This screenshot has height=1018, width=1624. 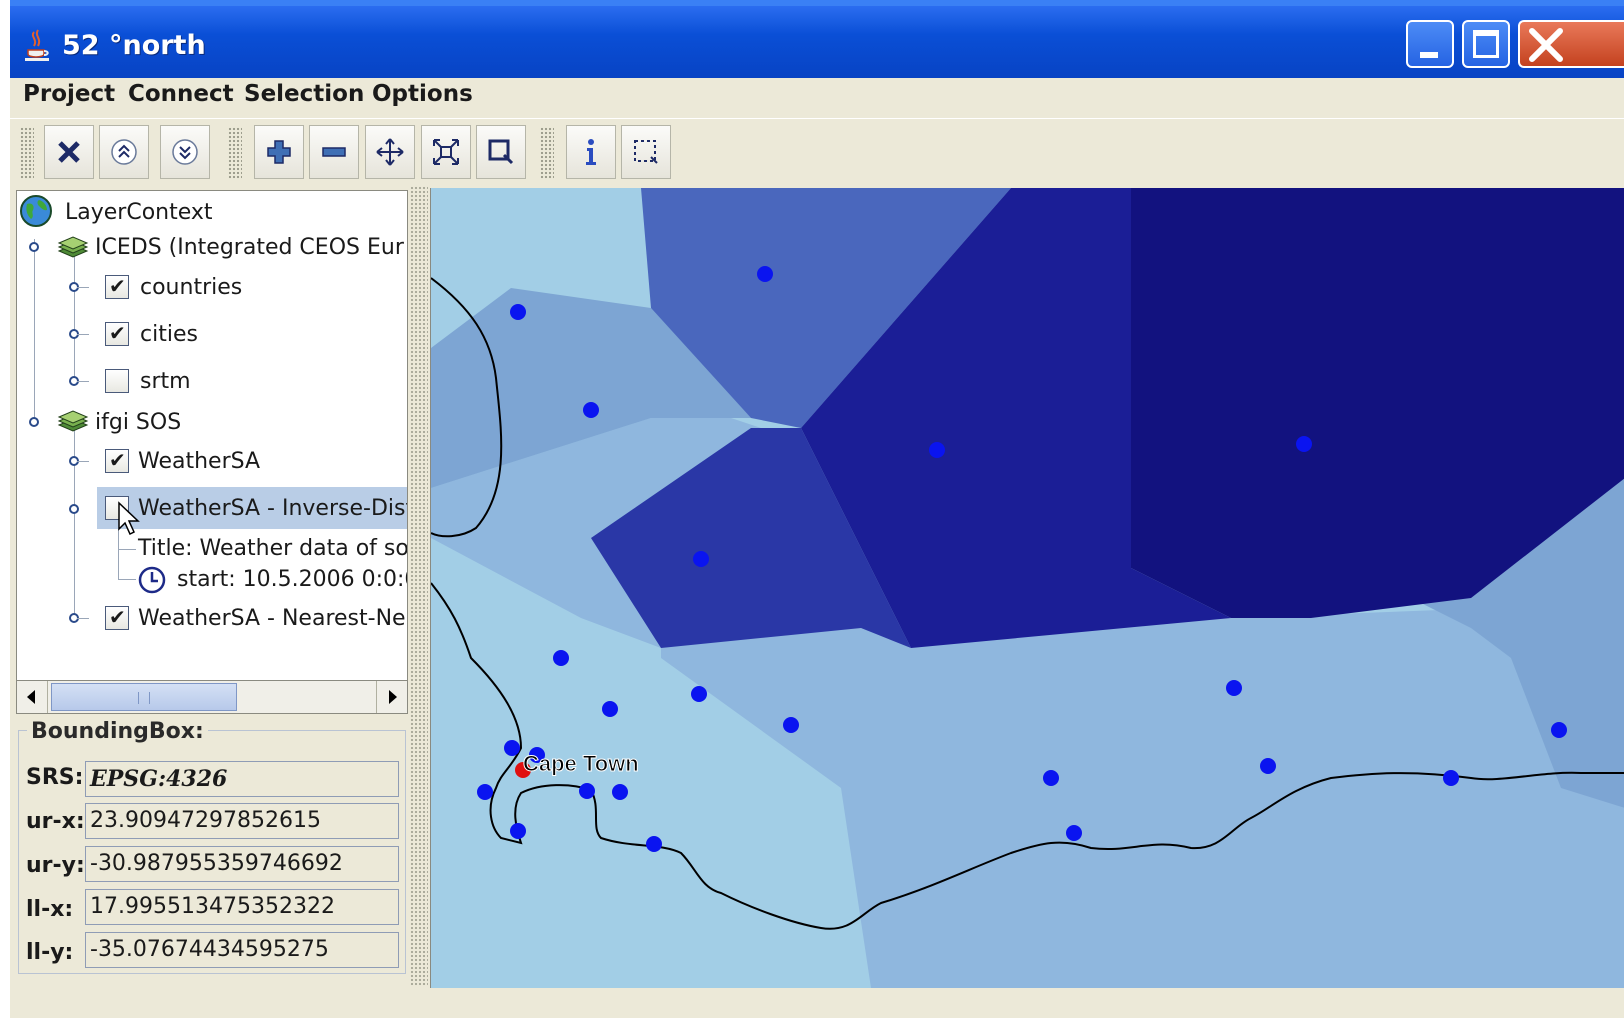 I want to click on zoom-full-extent-icon, so click(x=446, y=152).